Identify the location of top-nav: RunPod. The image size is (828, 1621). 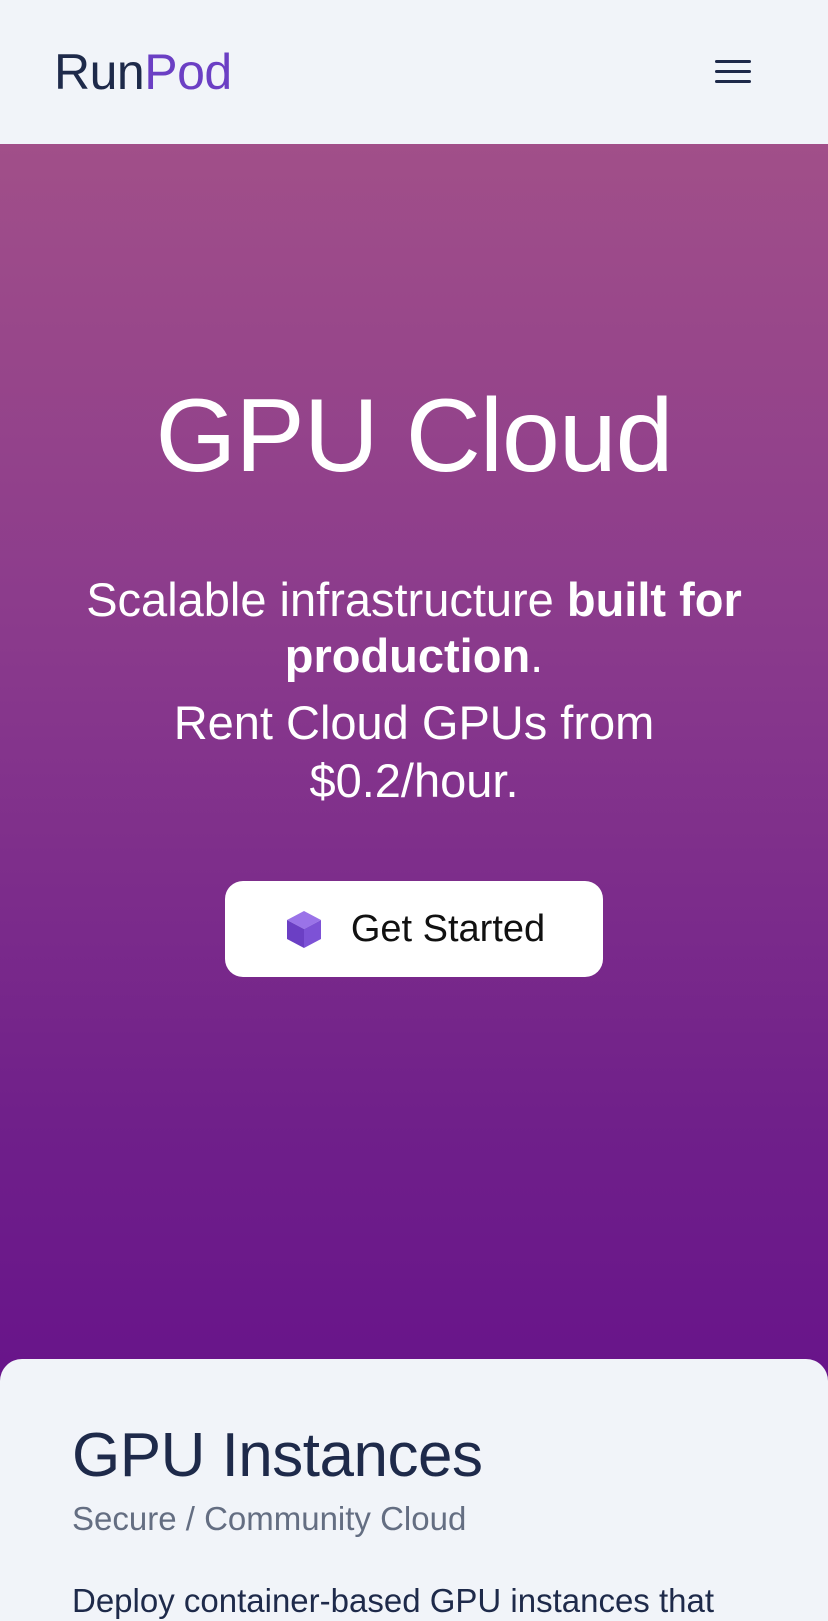
(414, 72).